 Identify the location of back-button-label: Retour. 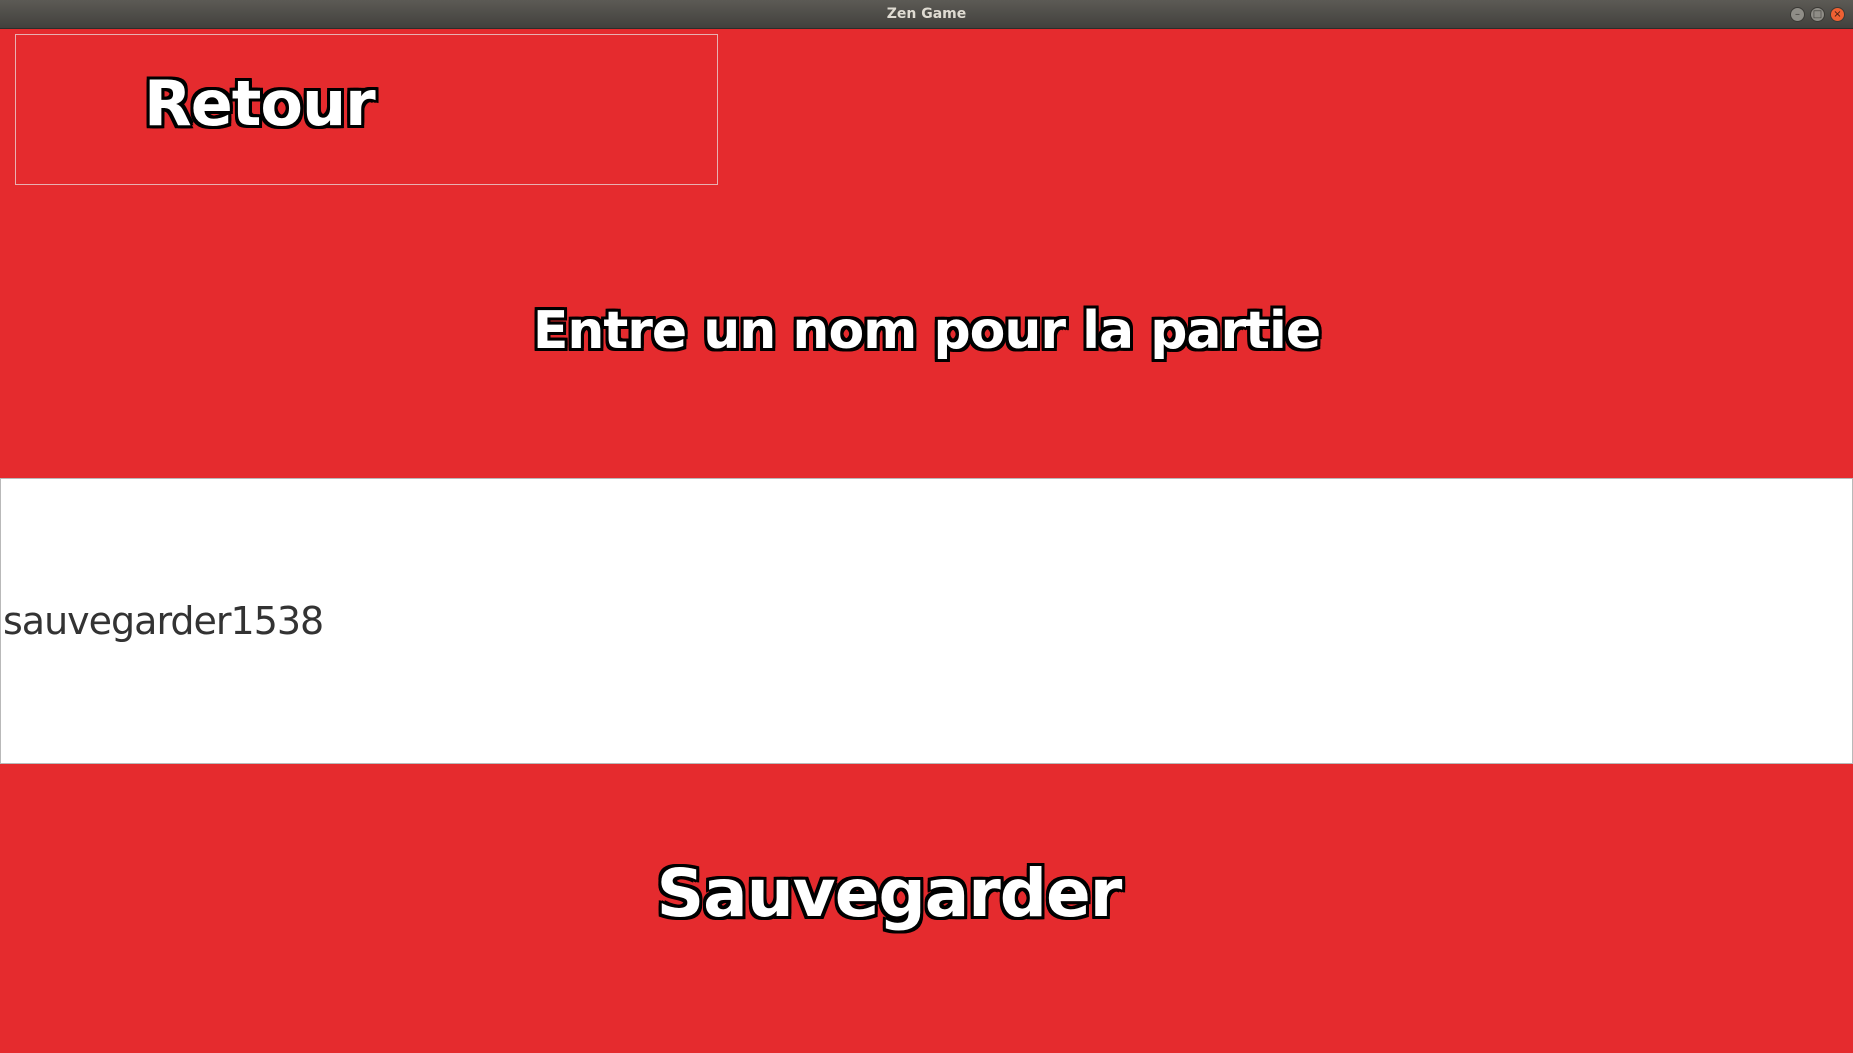
(260, 103).